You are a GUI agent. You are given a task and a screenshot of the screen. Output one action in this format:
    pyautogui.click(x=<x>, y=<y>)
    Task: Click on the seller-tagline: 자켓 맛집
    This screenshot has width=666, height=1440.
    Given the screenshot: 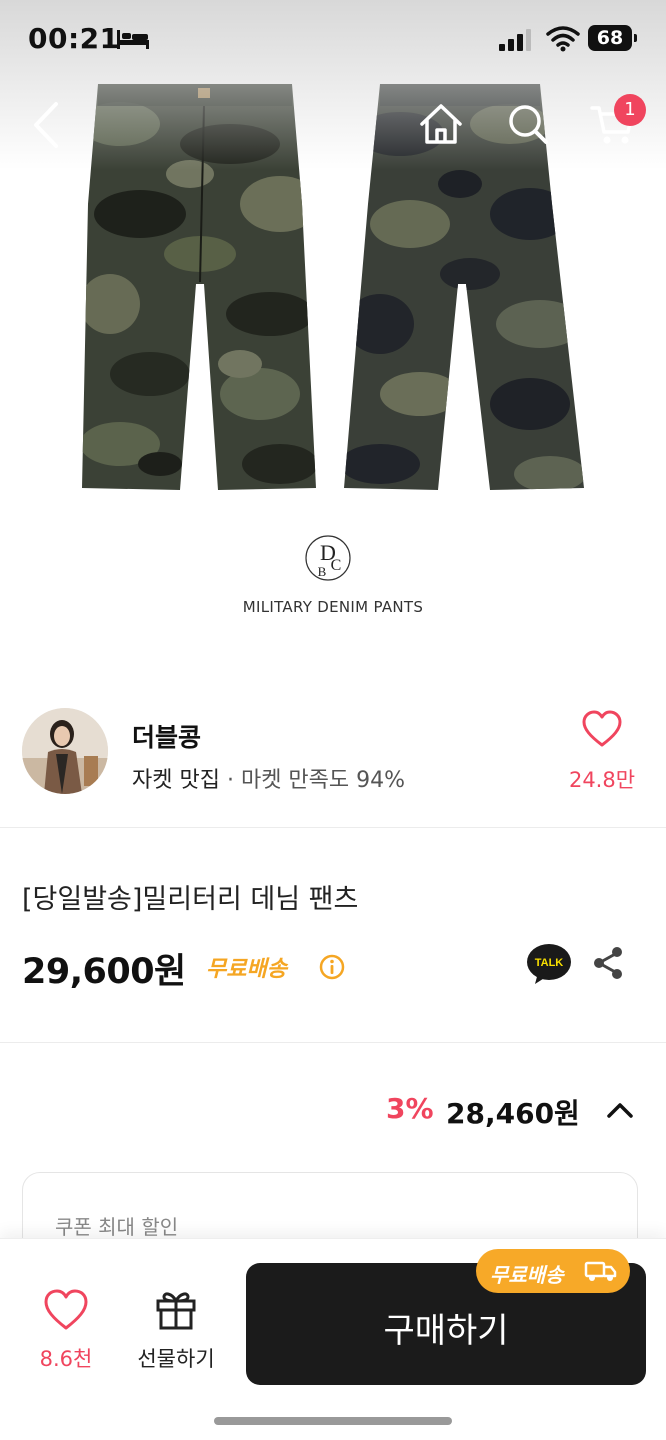 What is the action you would take?
    pyautogui.click(x=176, y=780)
    